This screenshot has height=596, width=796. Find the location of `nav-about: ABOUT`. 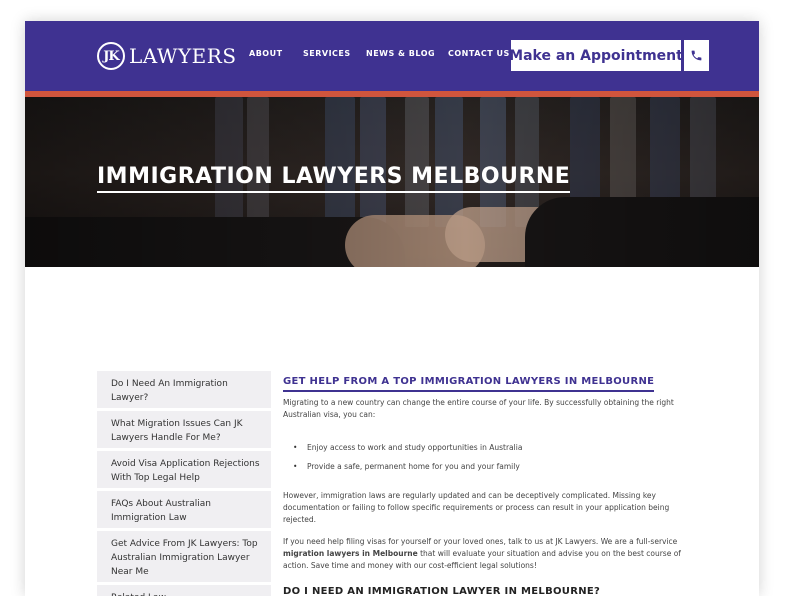

nav-about: ABOUT is located at coordinates (266, 53).